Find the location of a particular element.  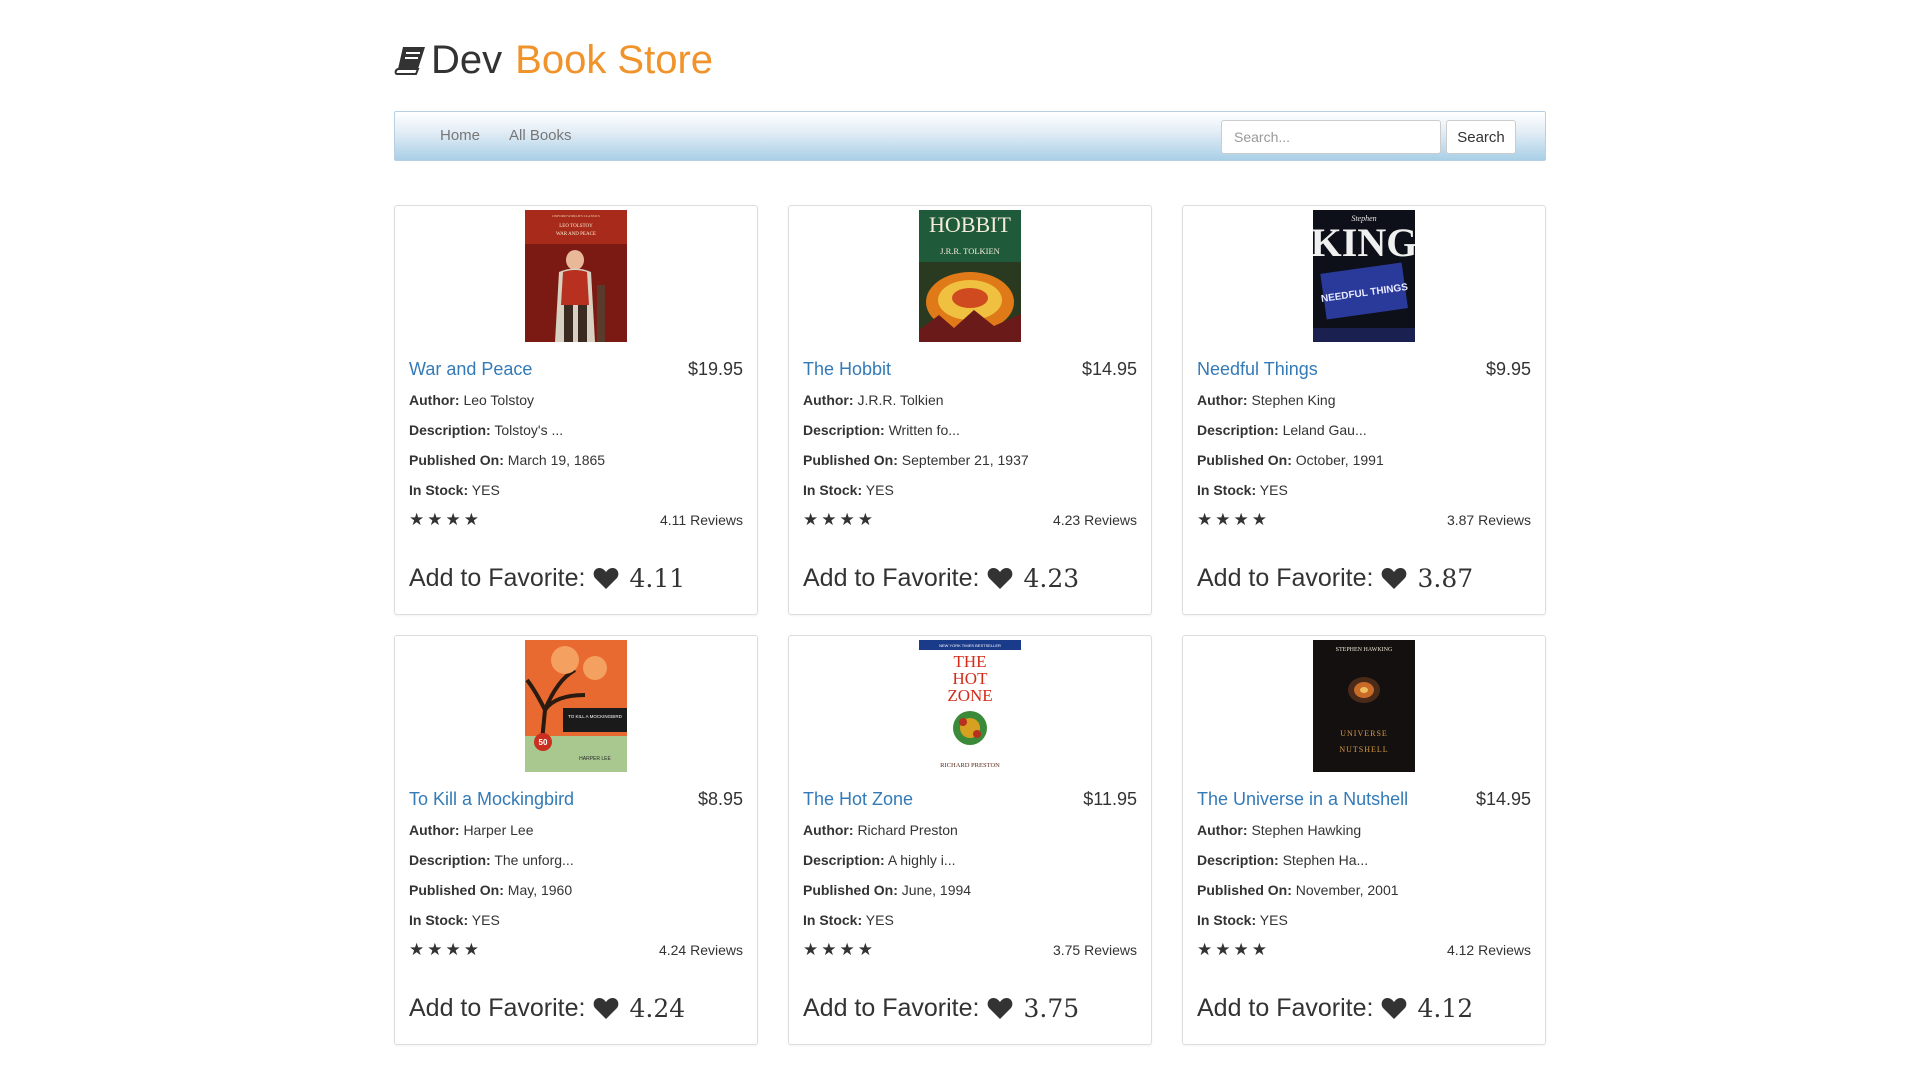

published-value: September 21, 1937 is located at coordinates (965, 460).